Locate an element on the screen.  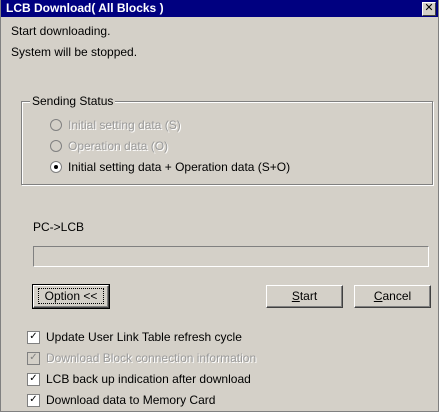
checkbox-download-block-connection: ✓ Download Block connection information is located at coordinates (141, 358).